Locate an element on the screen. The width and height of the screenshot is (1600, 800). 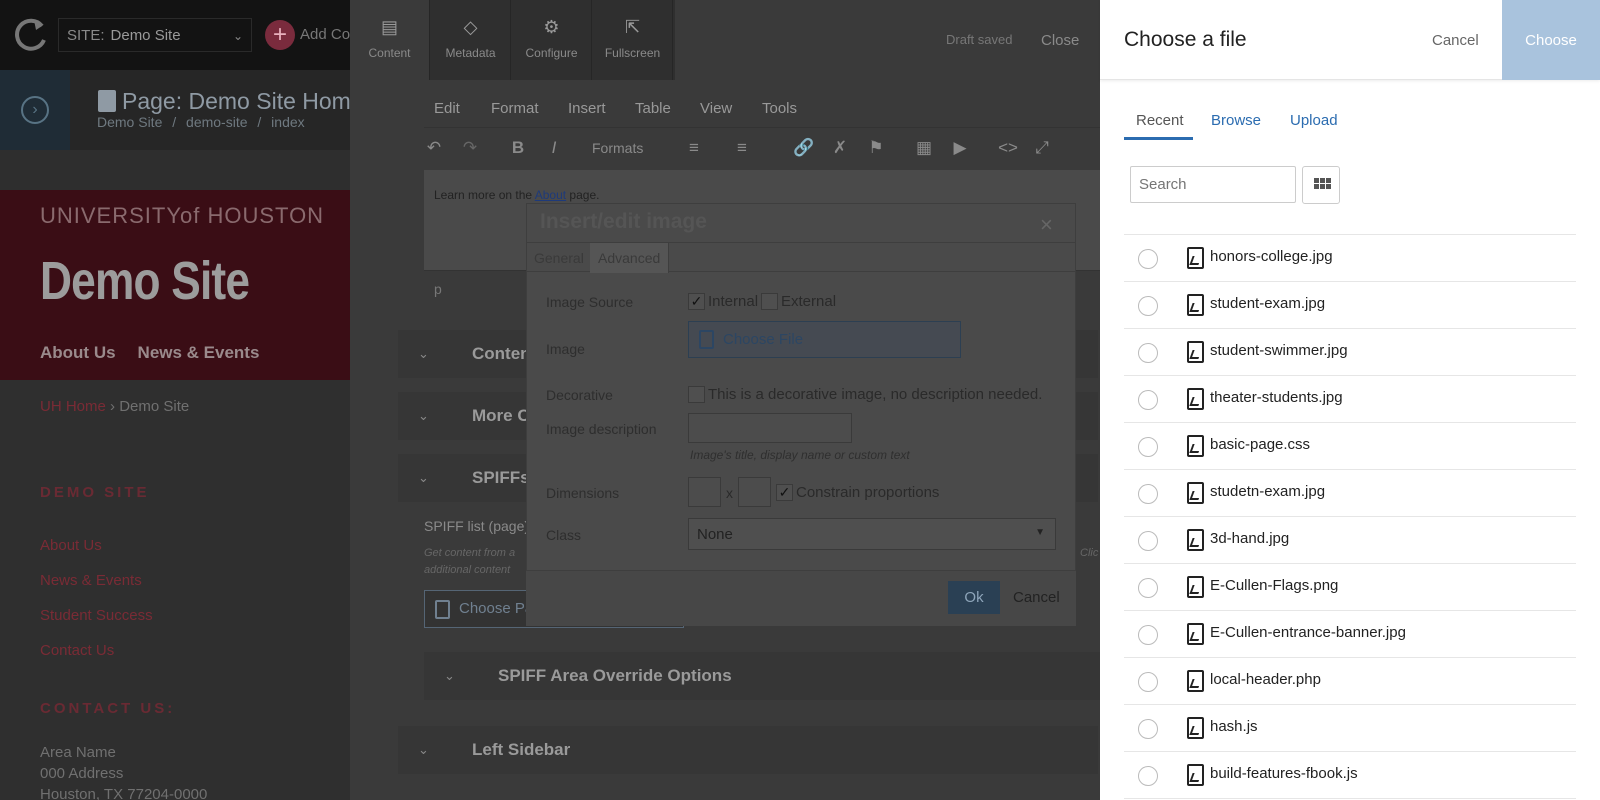
file-chooser-choose-button: Choose is located at coordinates (1551, 40).